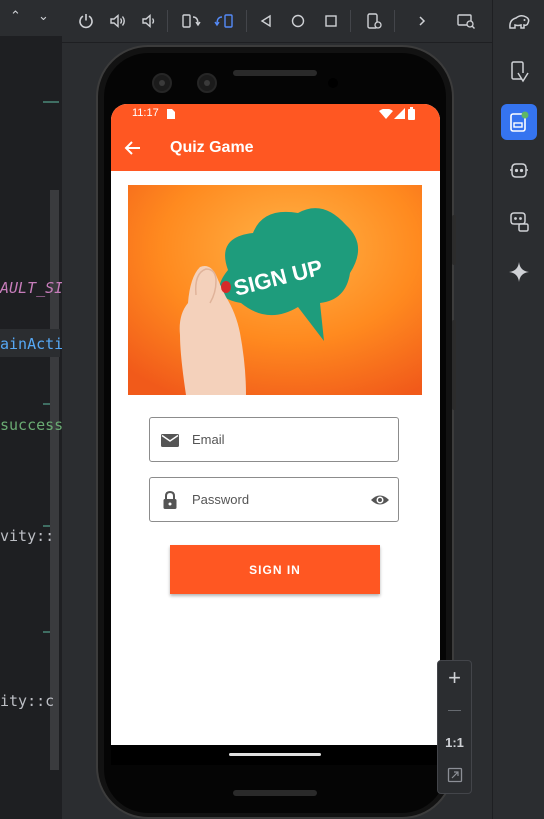 This screenshot has width=544, height=819. What do you see at coordinates (519, 272) in the screenshot?
I see `gemini-sparkle-icon` at bounding box center [519, 272].